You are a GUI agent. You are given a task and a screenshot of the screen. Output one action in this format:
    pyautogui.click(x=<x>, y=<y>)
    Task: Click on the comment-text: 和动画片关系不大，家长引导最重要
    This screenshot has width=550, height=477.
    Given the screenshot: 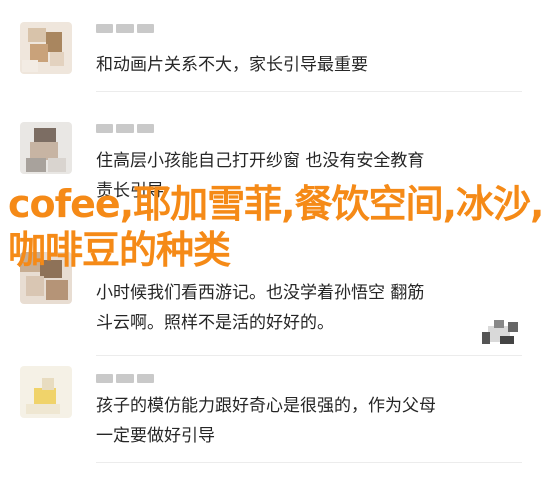 What is the action you would take?
    pyautogui.click(x=232, y=65)
    